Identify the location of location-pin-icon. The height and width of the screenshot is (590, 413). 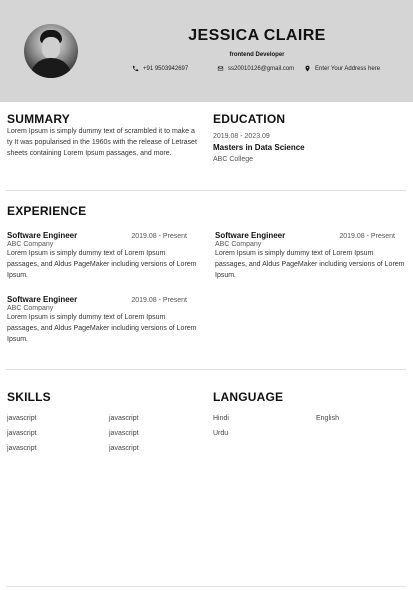
(307, 68).